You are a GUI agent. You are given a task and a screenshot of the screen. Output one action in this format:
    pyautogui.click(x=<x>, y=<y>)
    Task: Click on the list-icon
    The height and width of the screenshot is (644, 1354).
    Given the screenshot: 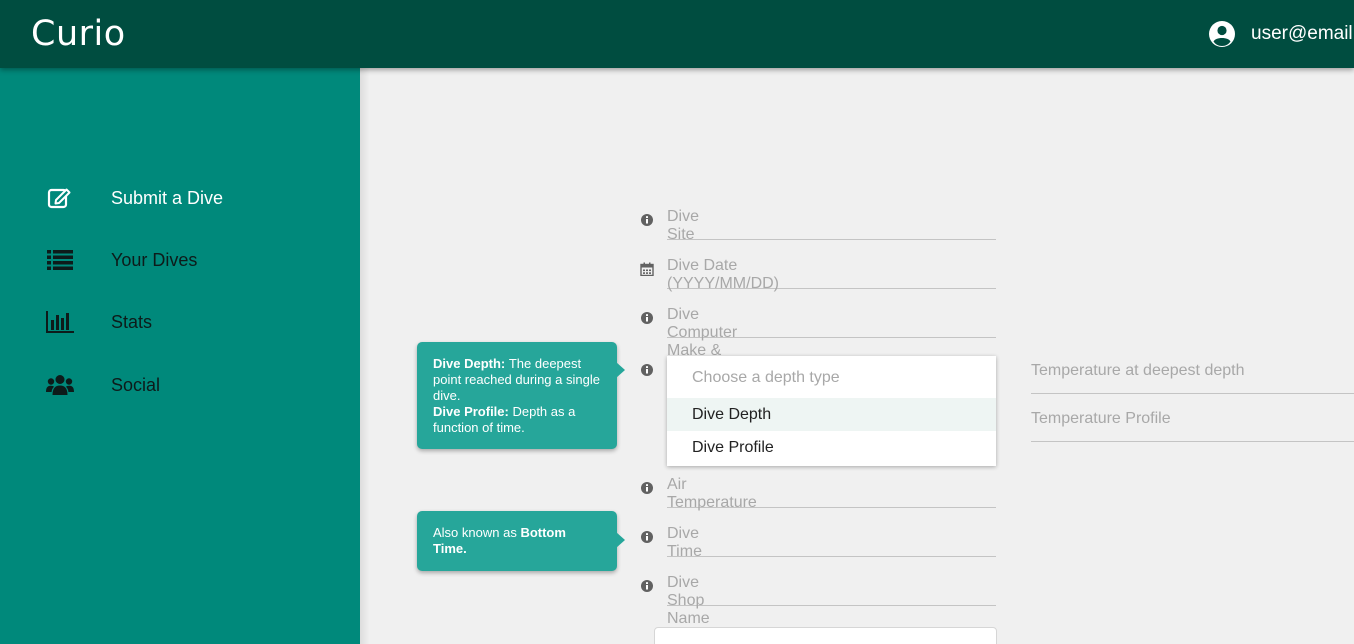 What is the action you would take?
    pyautogui.click(x=60, y=260)
    